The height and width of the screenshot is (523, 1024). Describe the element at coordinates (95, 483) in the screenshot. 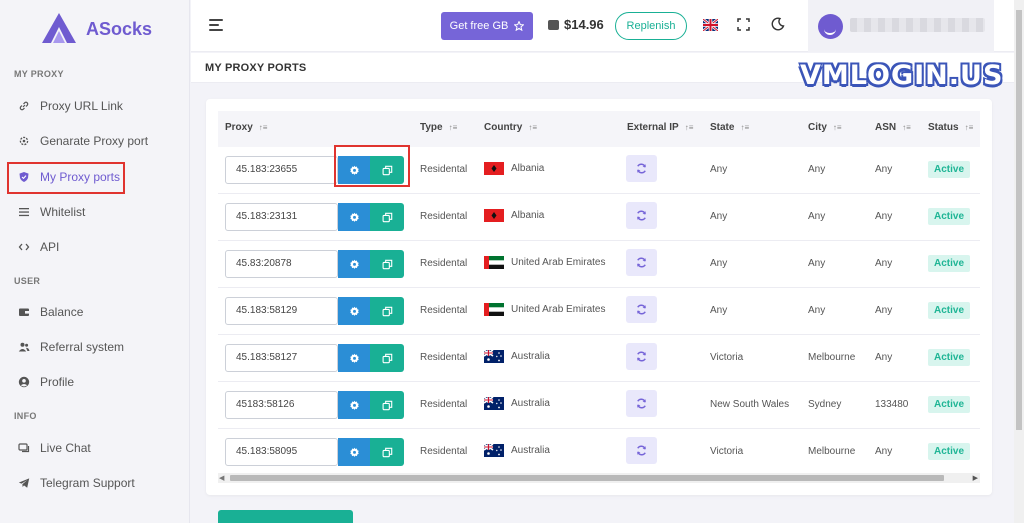

I see `sidebar-item-telegram-support: Telegram Support` at that location.